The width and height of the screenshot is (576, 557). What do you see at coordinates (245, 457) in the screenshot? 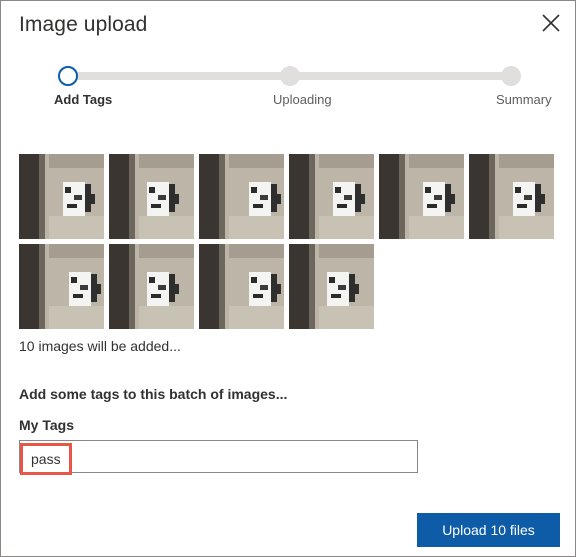
I see `tags-input` at bounding box center [245, 457].